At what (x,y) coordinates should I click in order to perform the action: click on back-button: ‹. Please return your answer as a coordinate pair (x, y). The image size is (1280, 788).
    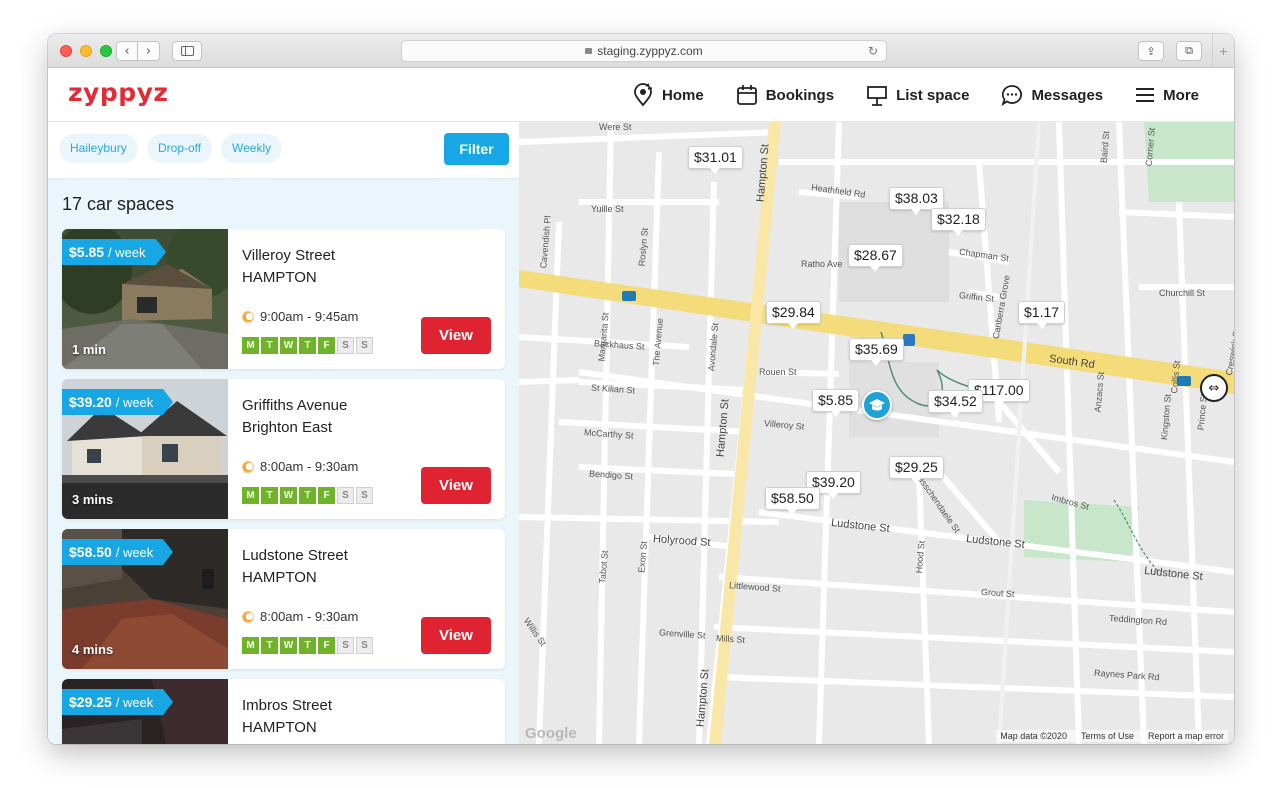
    Looking at the image, I should click on (127, 51).